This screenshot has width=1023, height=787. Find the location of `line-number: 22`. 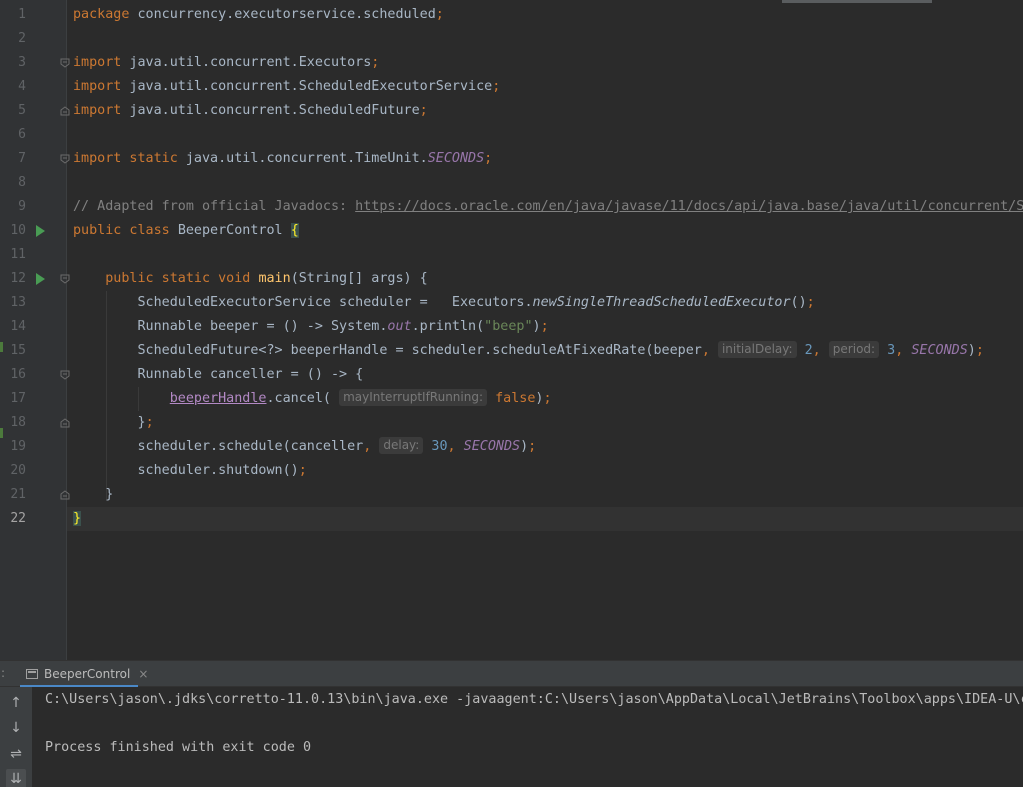

line-number: 22 is located at coordinates (18, 518).